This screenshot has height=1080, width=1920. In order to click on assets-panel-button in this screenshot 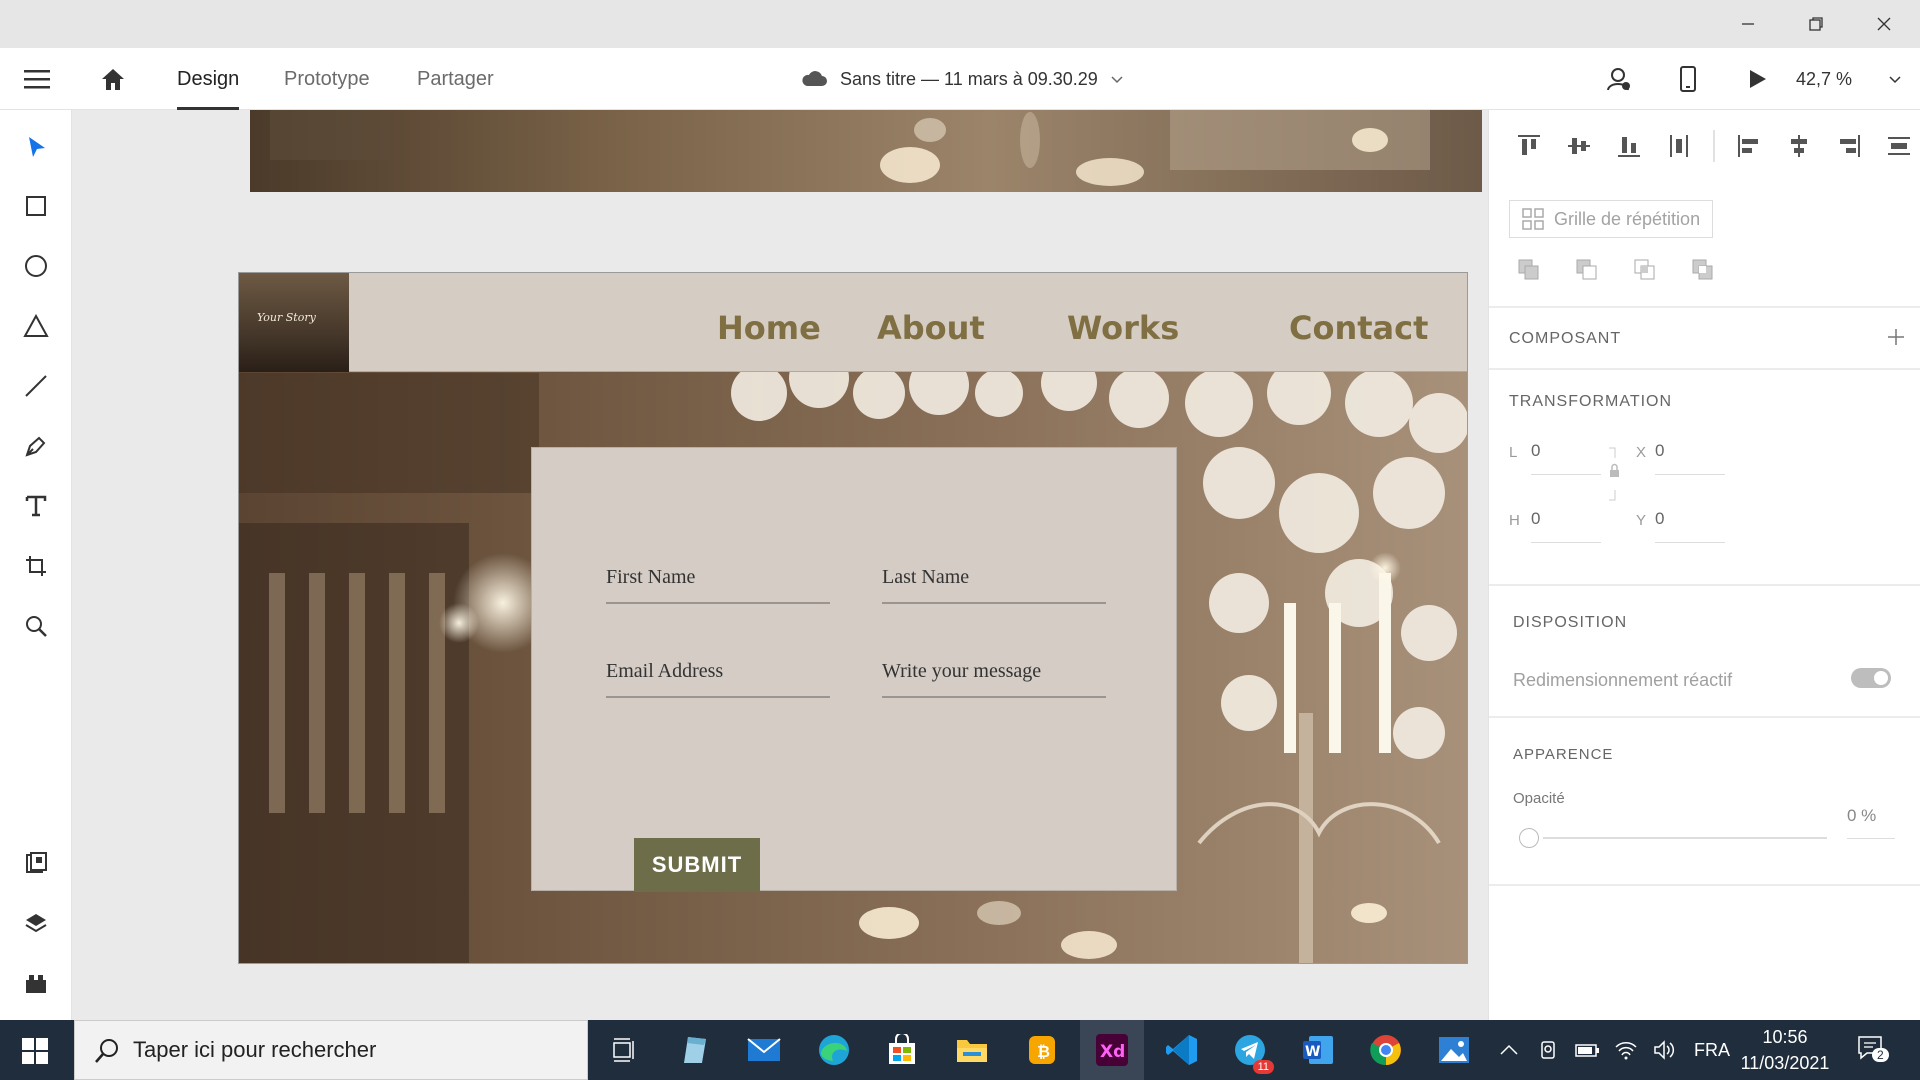, I will do `click(36, 863)`.